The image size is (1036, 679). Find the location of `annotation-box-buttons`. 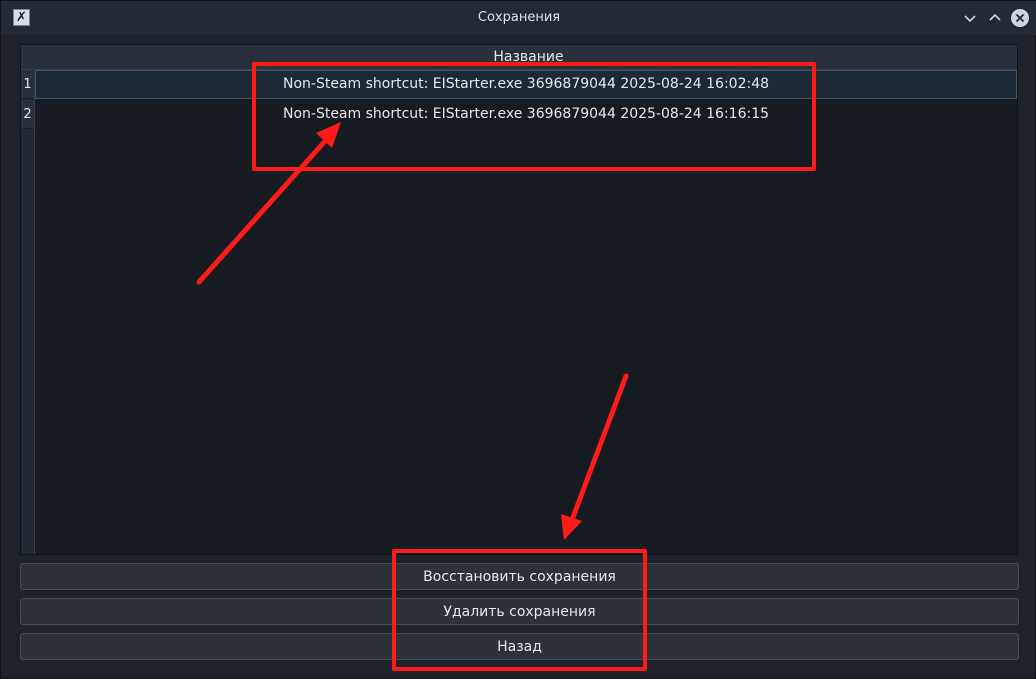

annotation-box-buttons is located at coordinates (519, 610).